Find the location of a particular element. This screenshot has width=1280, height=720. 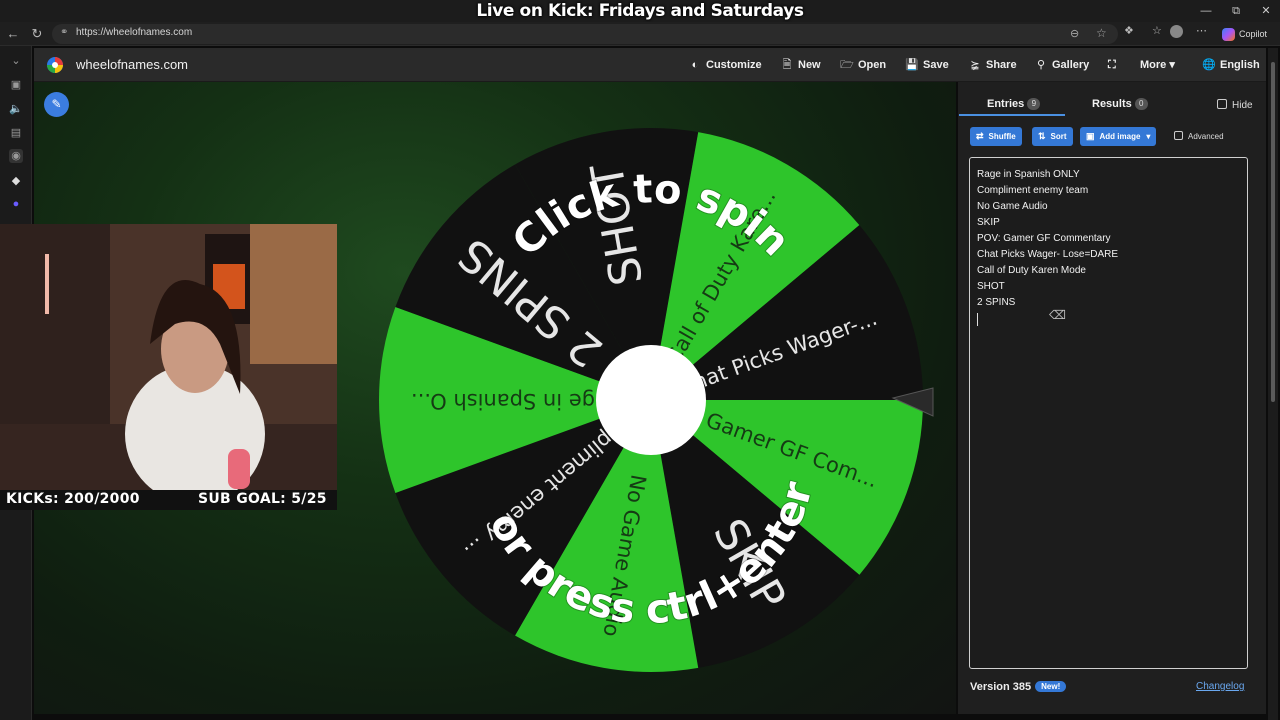

customize-button: ◐ Customize is located at coordinates (725, 65).